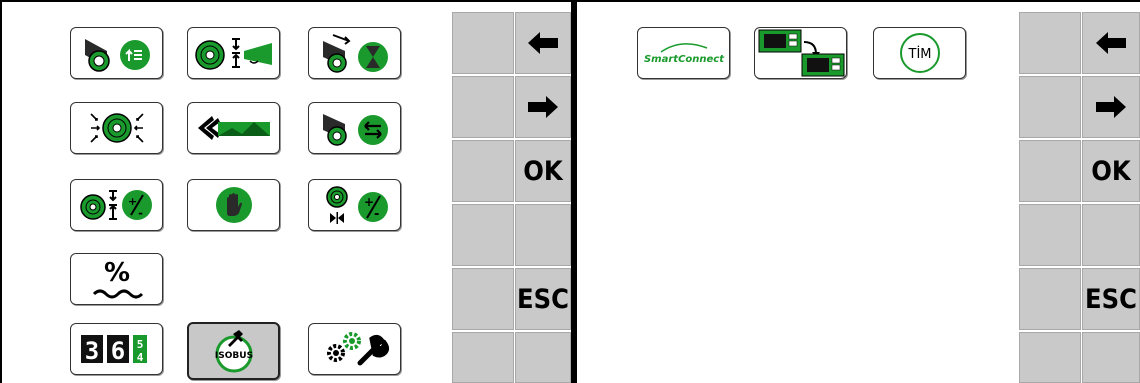 The width and height of the screenshot is (1140, 383). I want to click on tim-button: TİM, so click(919, 53).